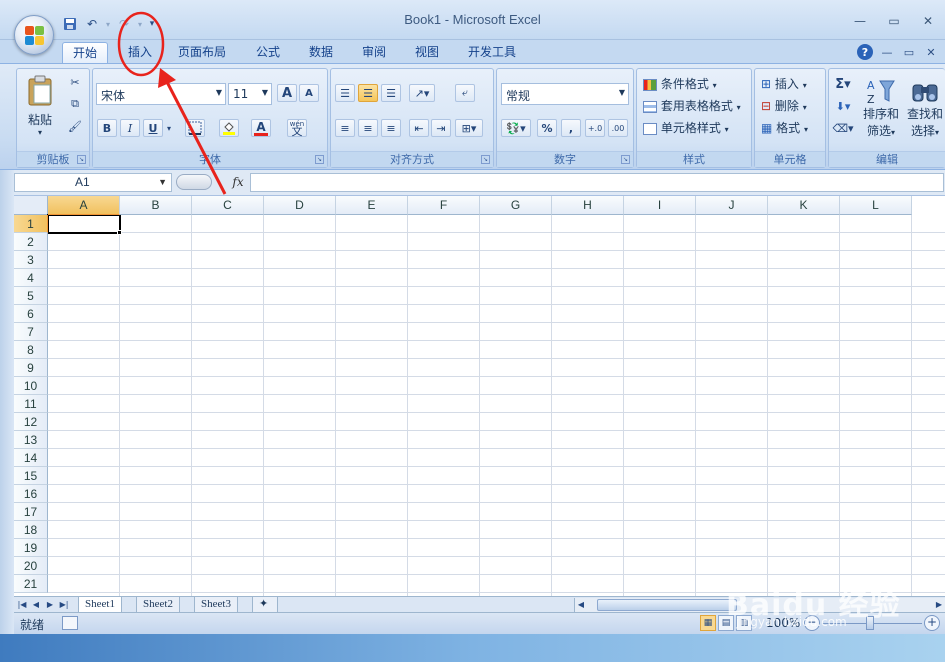 This screenshot has width=945, height=662. Describe the element at coordinates (516, 205) in the screenshot. I see `column-header-g: G` at that location.